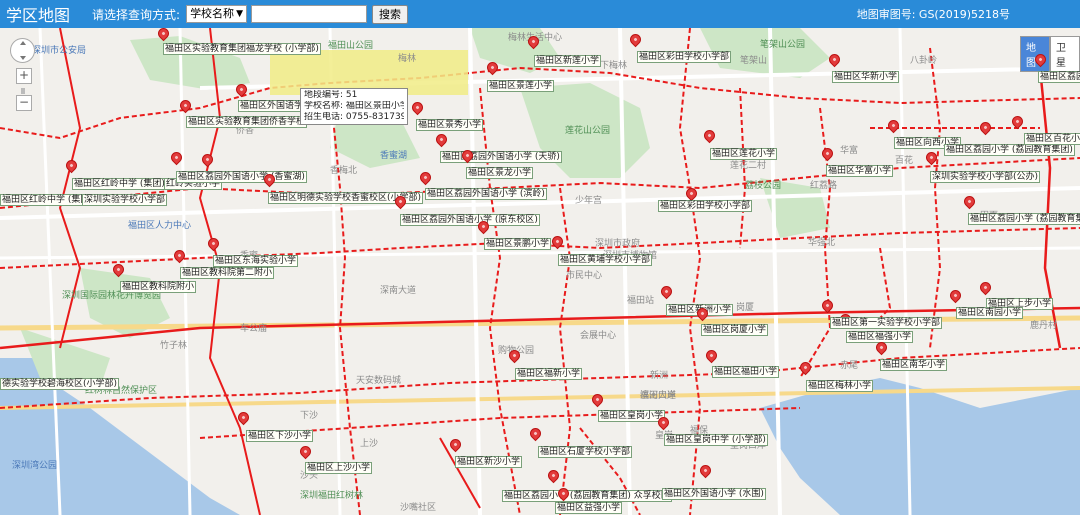  Describe the element at coordinates (23, 91) in the screenshot. I see `zoom-slider` at that location.